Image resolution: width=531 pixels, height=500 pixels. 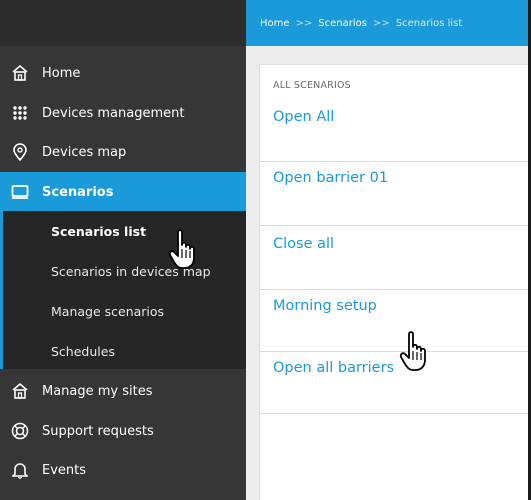 What do you see at coordinates (303, 117) in the screenshot?
I see `scenario-link: Open All` at bounding box center [303, 117].